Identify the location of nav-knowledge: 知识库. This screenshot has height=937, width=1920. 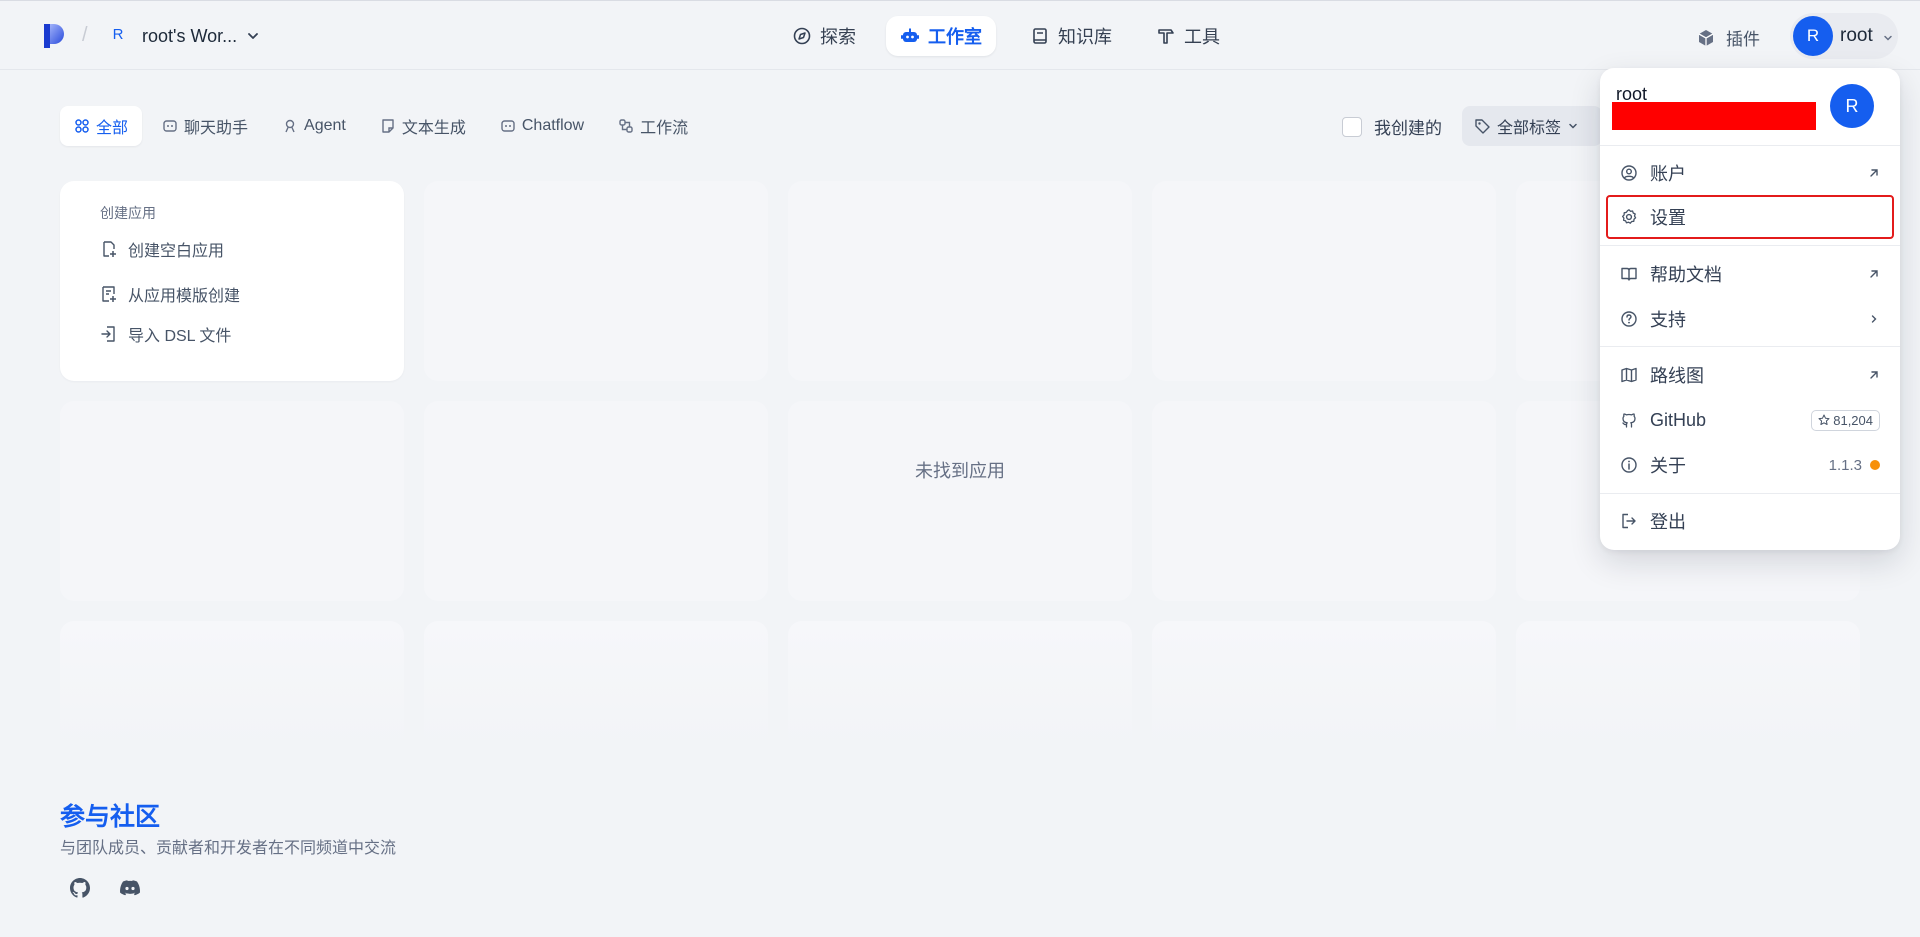
(1071, 36).